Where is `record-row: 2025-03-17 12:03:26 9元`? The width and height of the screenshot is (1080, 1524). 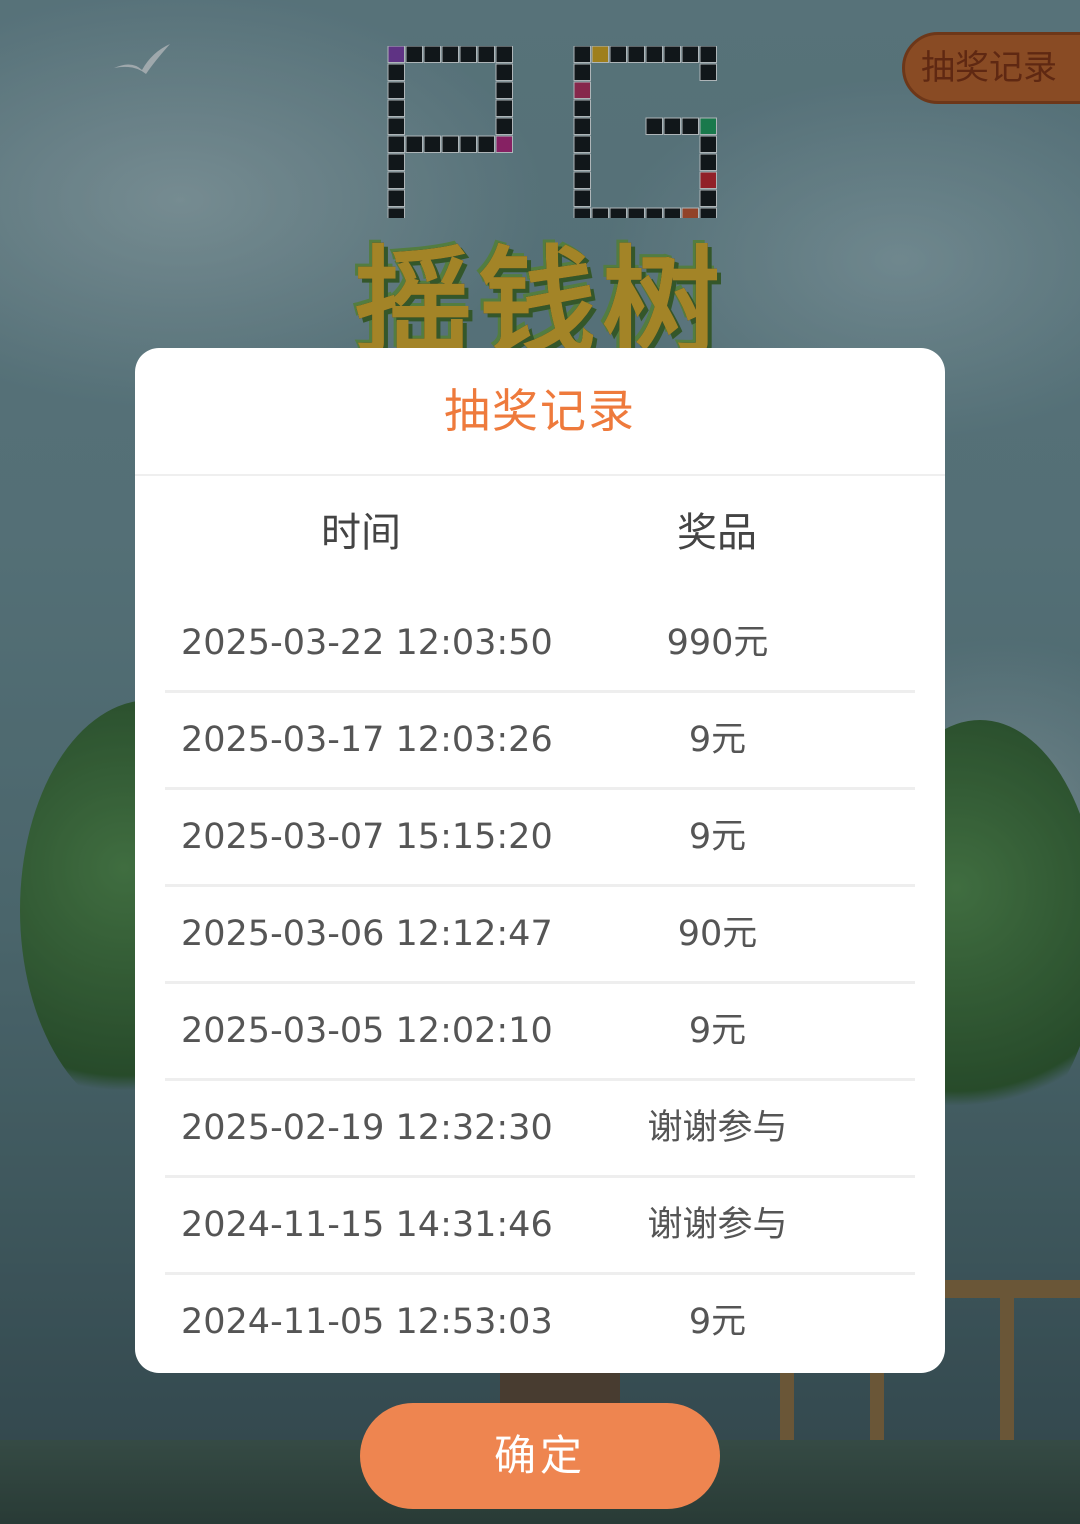
record-row: 2025-03-17 12:03:26 9元 is located at coordinates (540, 741).